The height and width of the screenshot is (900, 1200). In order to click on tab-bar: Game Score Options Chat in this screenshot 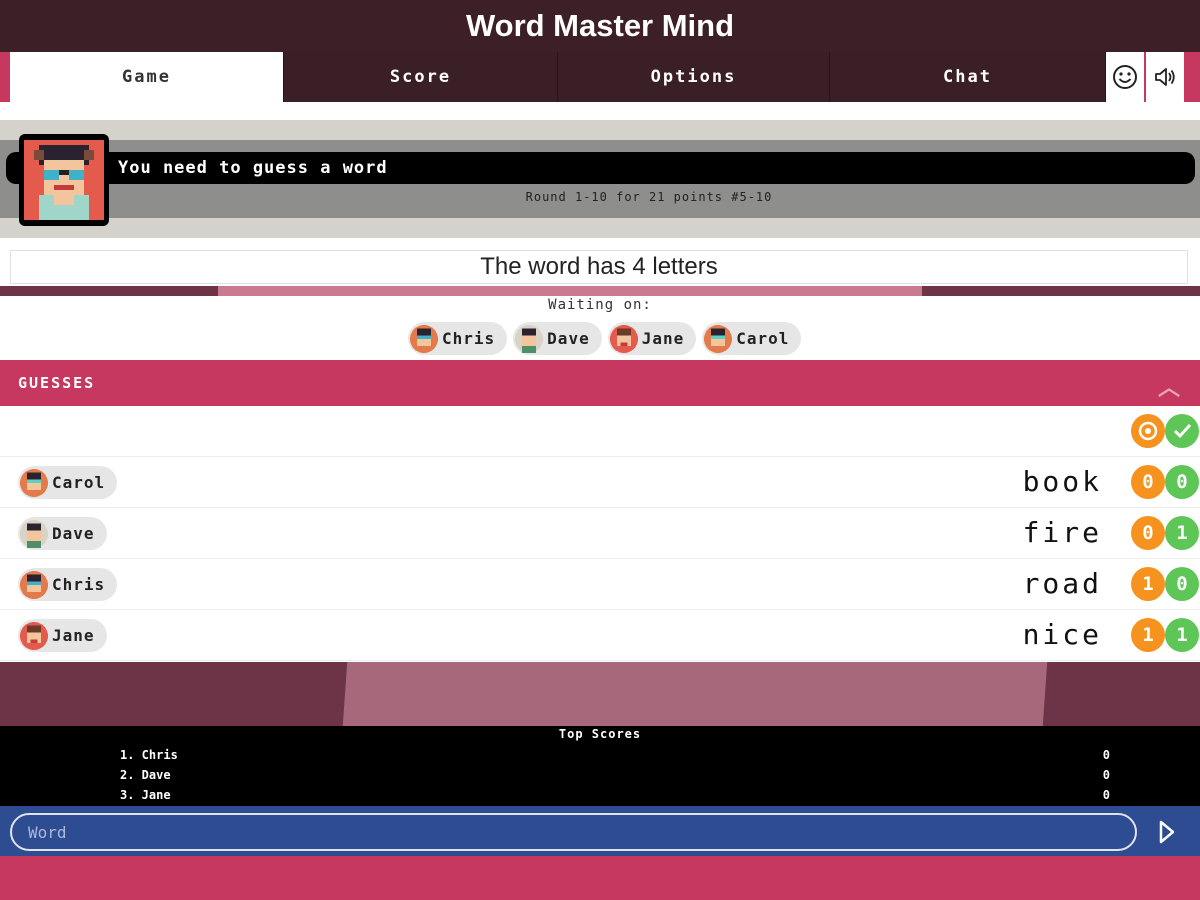, I will do `click(600, 77)`.